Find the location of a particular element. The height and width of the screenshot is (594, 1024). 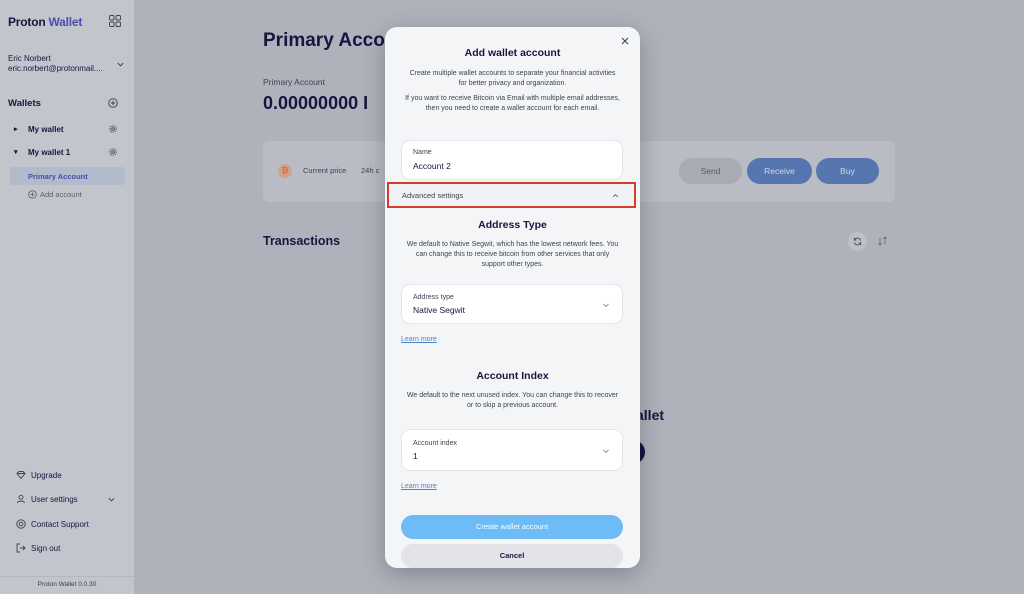

account-index-value: 1 is located at coordinates (415, 456).